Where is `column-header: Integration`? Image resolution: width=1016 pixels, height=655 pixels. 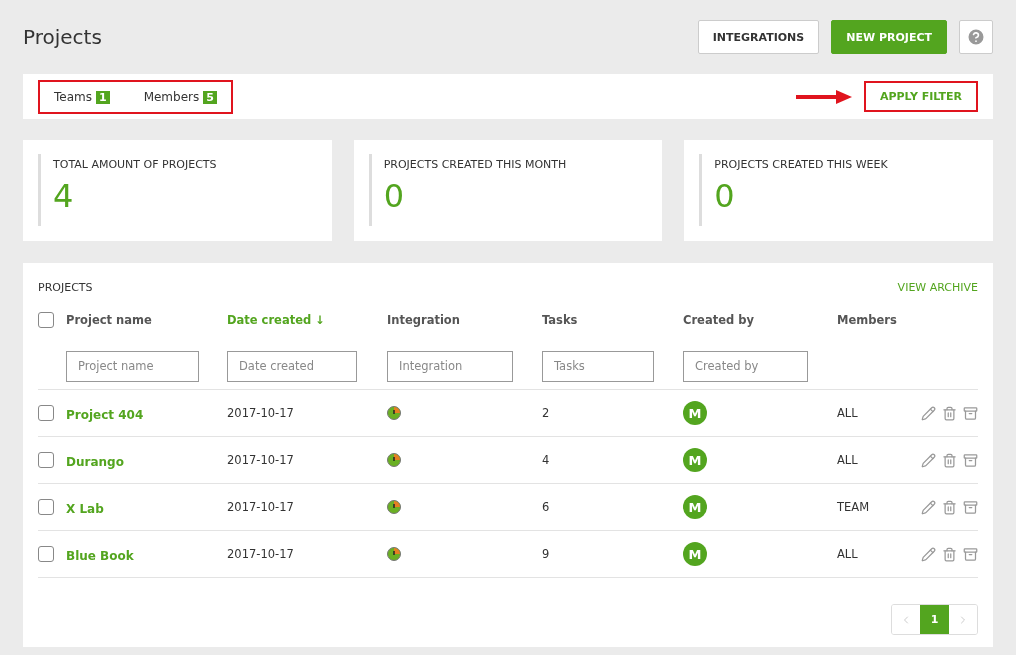
column-header: Integration is located at coordinates (464, 320).